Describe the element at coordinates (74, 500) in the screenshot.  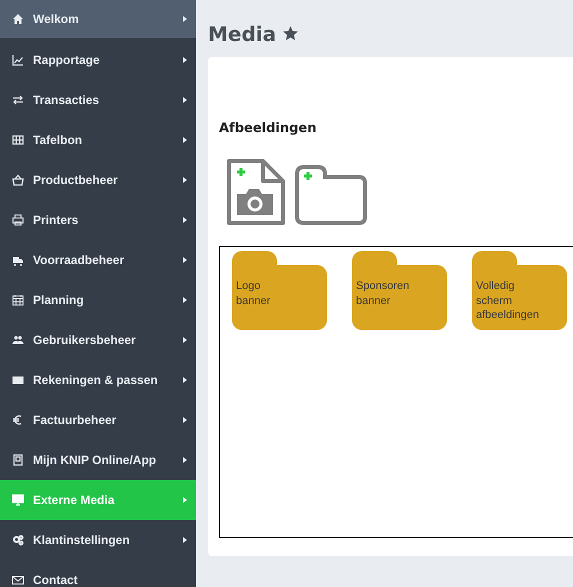
I see `menu-label: Externe Media` at that location.